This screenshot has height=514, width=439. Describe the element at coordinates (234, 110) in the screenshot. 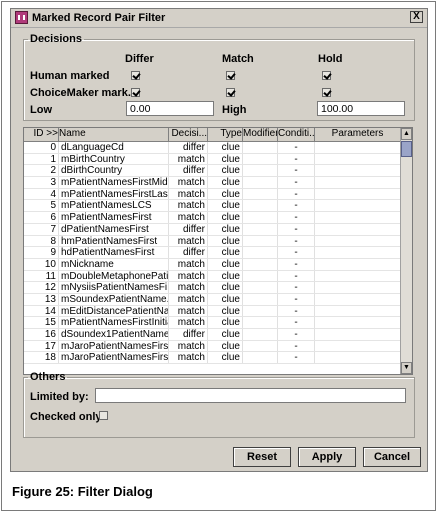

I see `high-label: High` at that location.